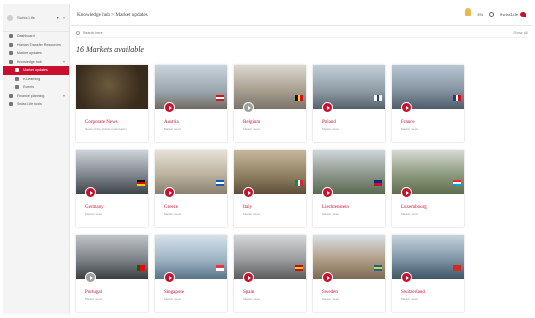 The width and height of the screenshot is (535, 318). What do you see at coordinates (251, 122) in the screenshot?
I see `market-name: Belgium` at bounding box center [251, 122].